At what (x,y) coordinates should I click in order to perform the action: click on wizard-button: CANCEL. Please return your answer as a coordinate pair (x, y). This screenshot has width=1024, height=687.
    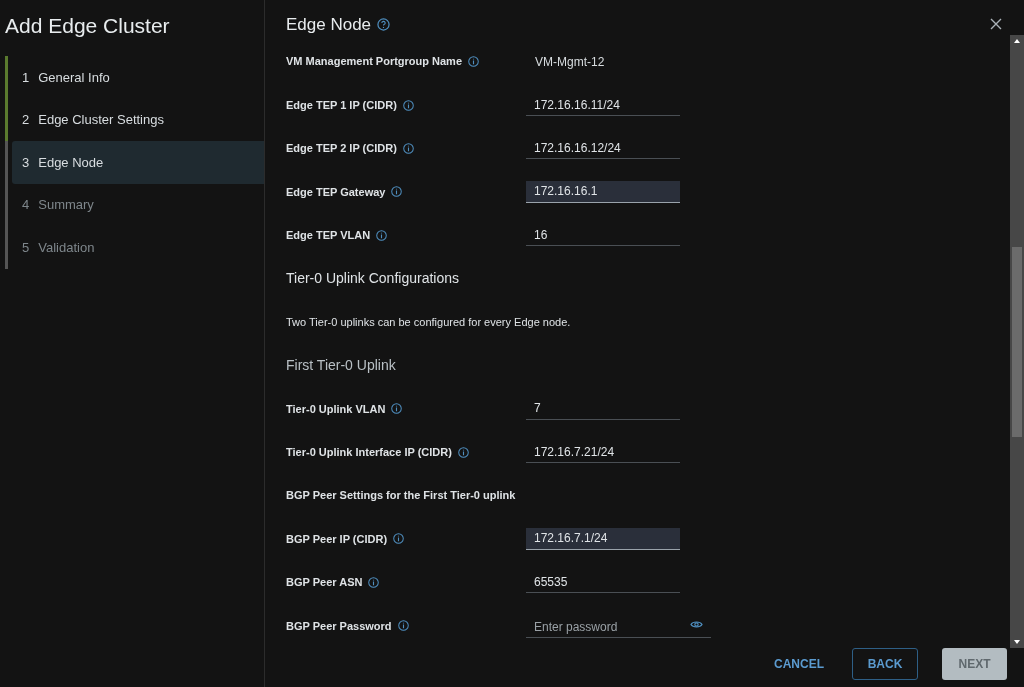
    Looking at the image, I should click on (799, 664).